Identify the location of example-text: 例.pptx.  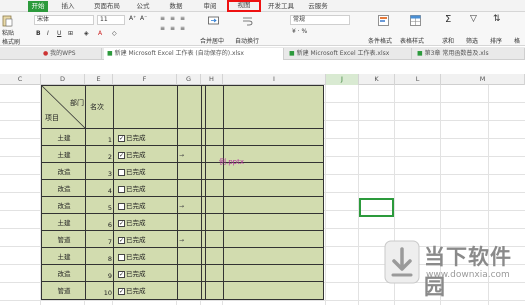
(231, 162).